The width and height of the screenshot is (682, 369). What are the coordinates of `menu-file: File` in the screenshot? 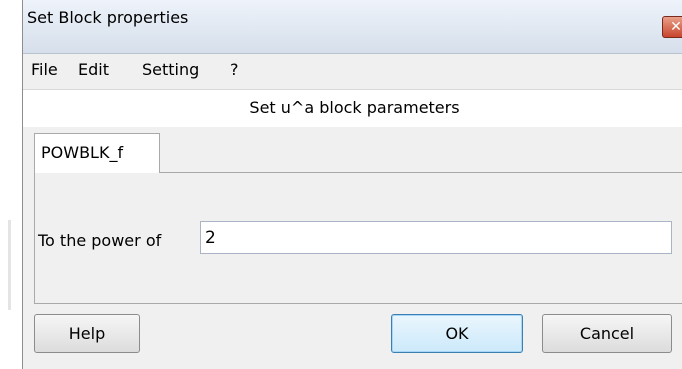 It's located at (44, 69).